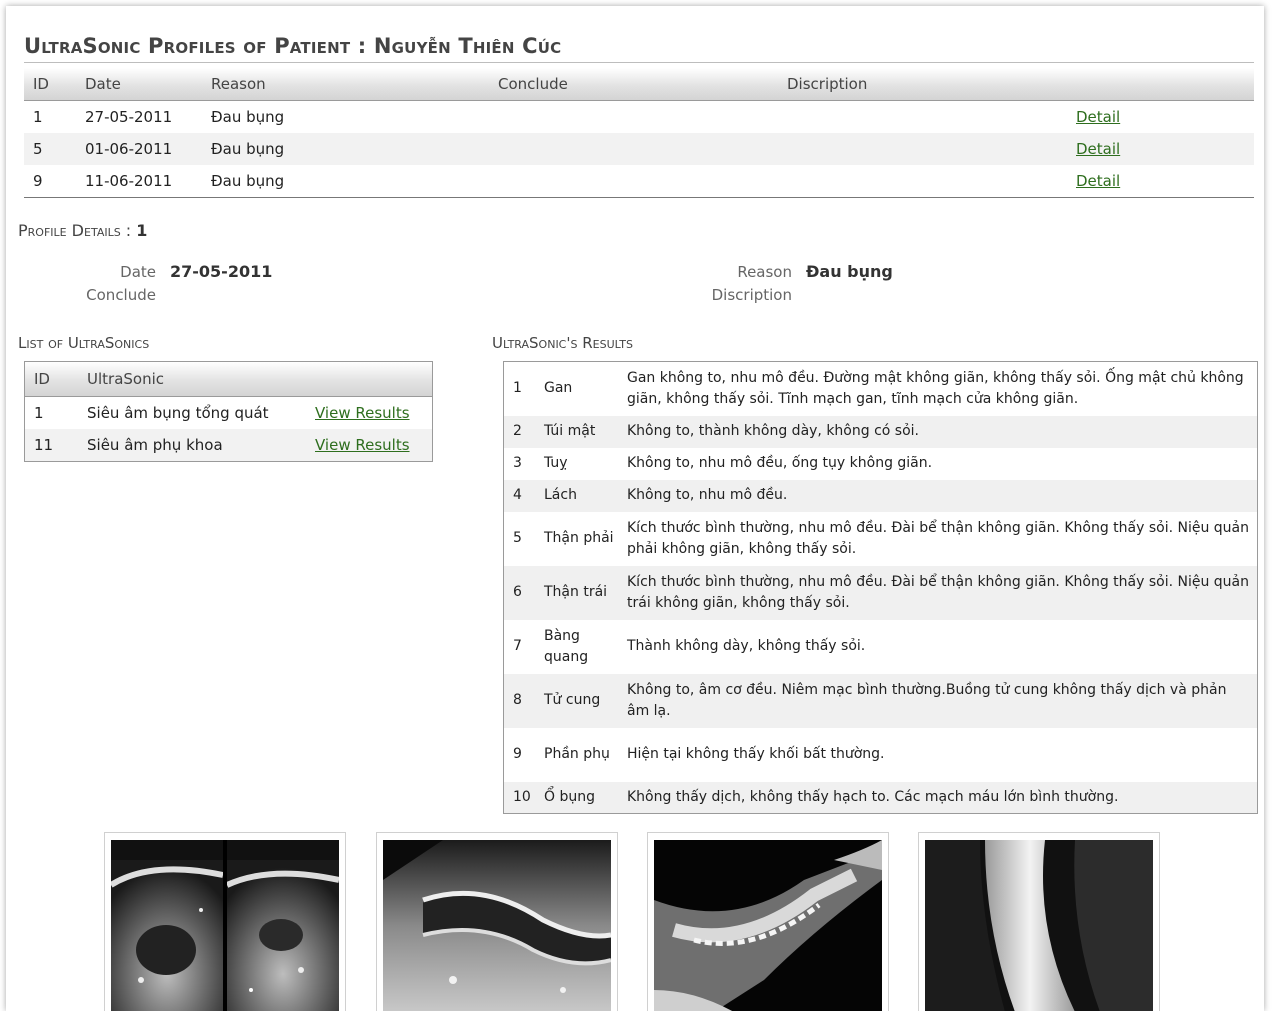  What do you see at coordinates (345, 84) in the screenshot?
I see `col-reason: Reason` at bounding box center [345, 84].